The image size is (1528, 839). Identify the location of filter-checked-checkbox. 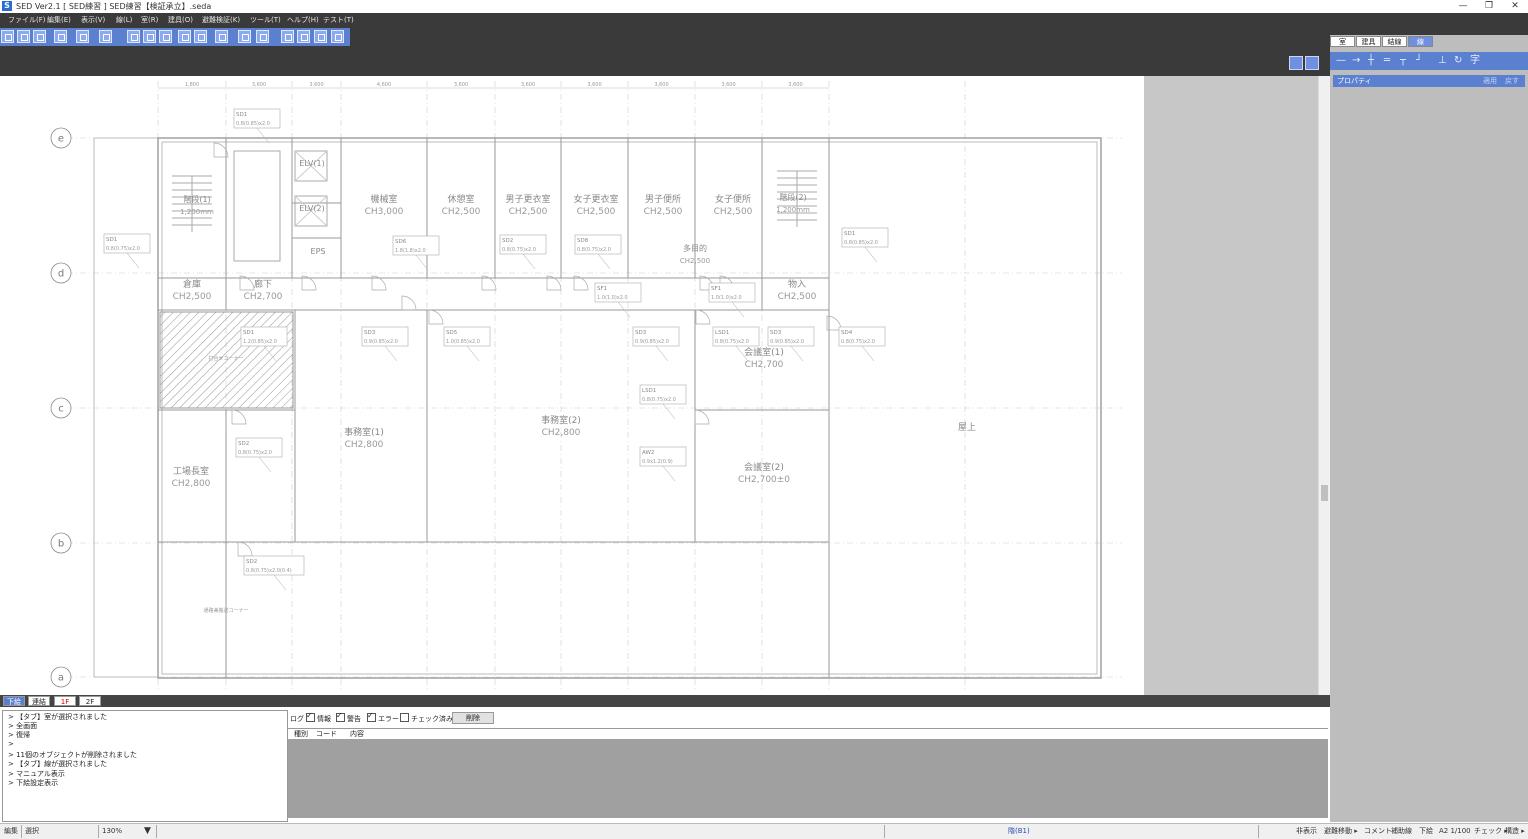
(404, 717).